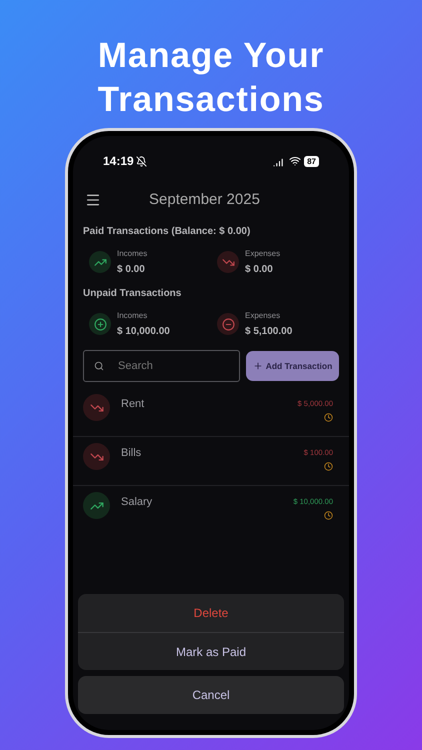 Image resolution: width=422 pixels, height=750 pixels. Describe the element at coordinates (118, 161) in the screenshot. I see `status-time: 14:19` at that location.